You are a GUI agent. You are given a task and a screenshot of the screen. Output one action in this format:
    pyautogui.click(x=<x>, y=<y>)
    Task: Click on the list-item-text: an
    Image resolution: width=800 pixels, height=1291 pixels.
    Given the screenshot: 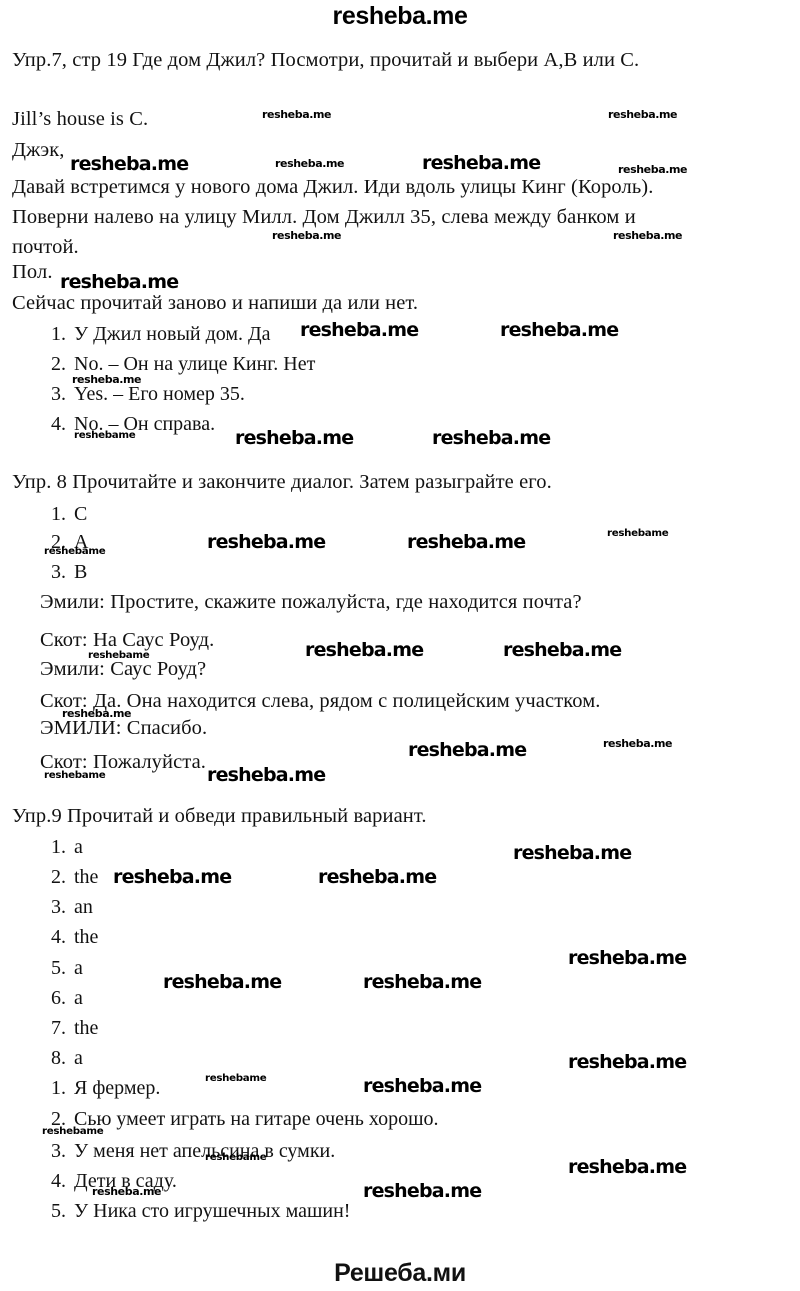 What is the action you would take?
    pyautogui.click(x=83, y=907)
    